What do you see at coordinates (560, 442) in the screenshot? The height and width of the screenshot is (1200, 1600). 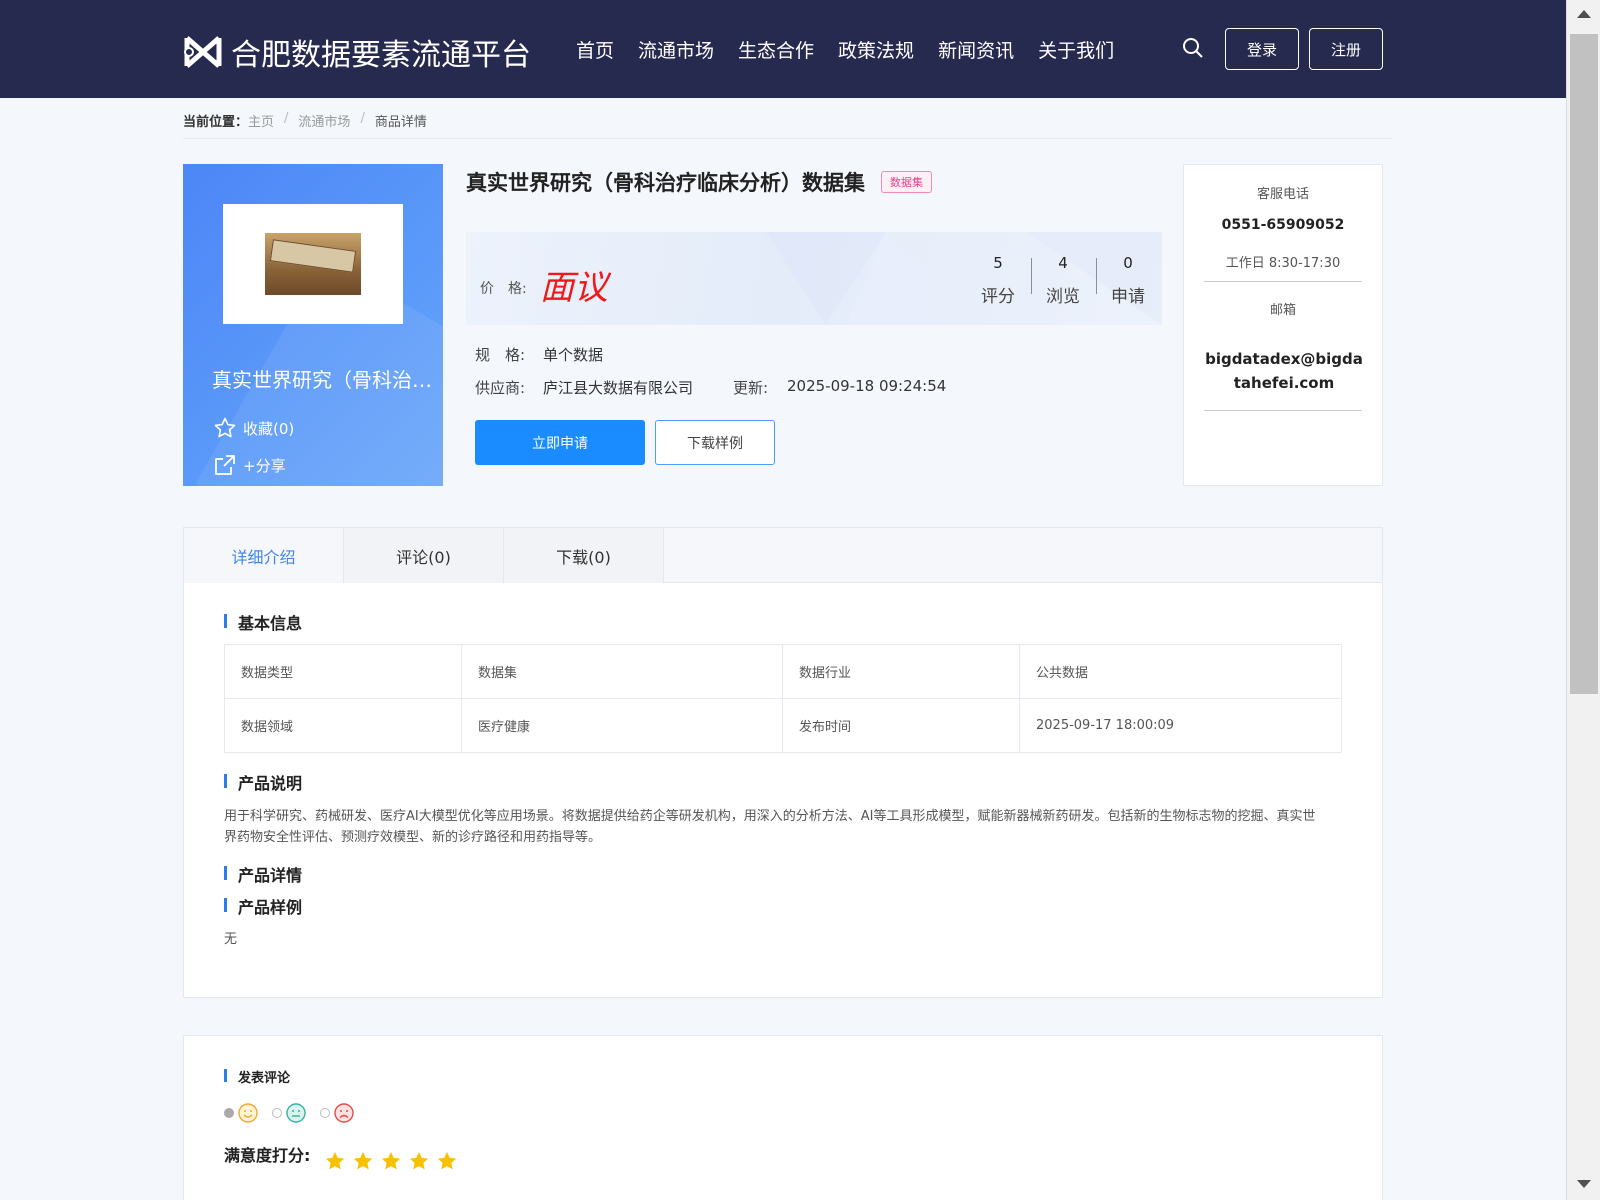 I see `apply-now-button: 立即申请` at bounding box center [560, 442].